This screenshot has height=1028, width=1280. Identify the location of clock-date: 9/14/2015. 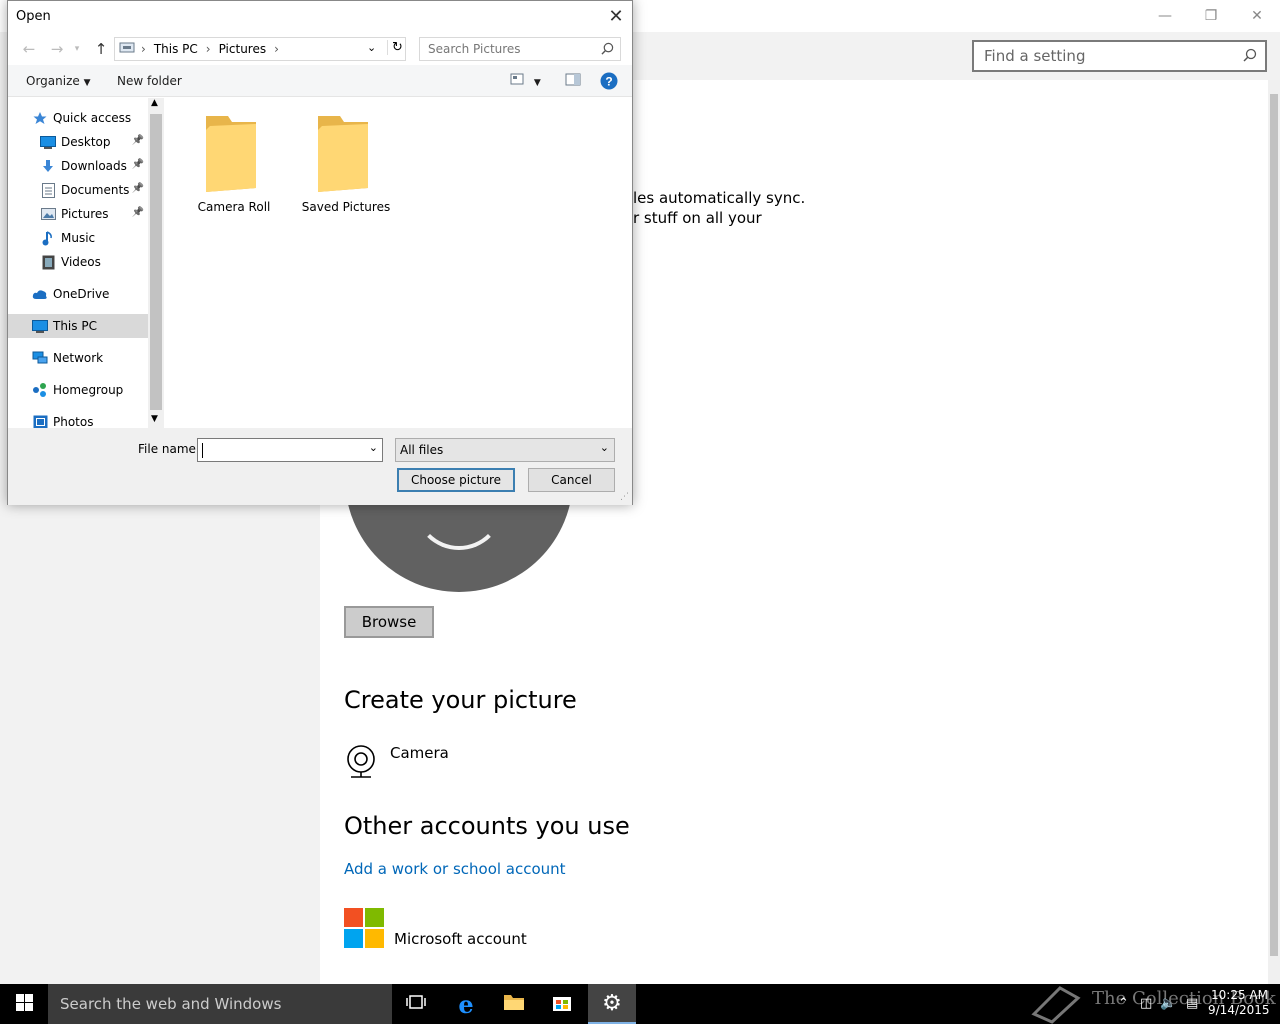
(1239, 1010).